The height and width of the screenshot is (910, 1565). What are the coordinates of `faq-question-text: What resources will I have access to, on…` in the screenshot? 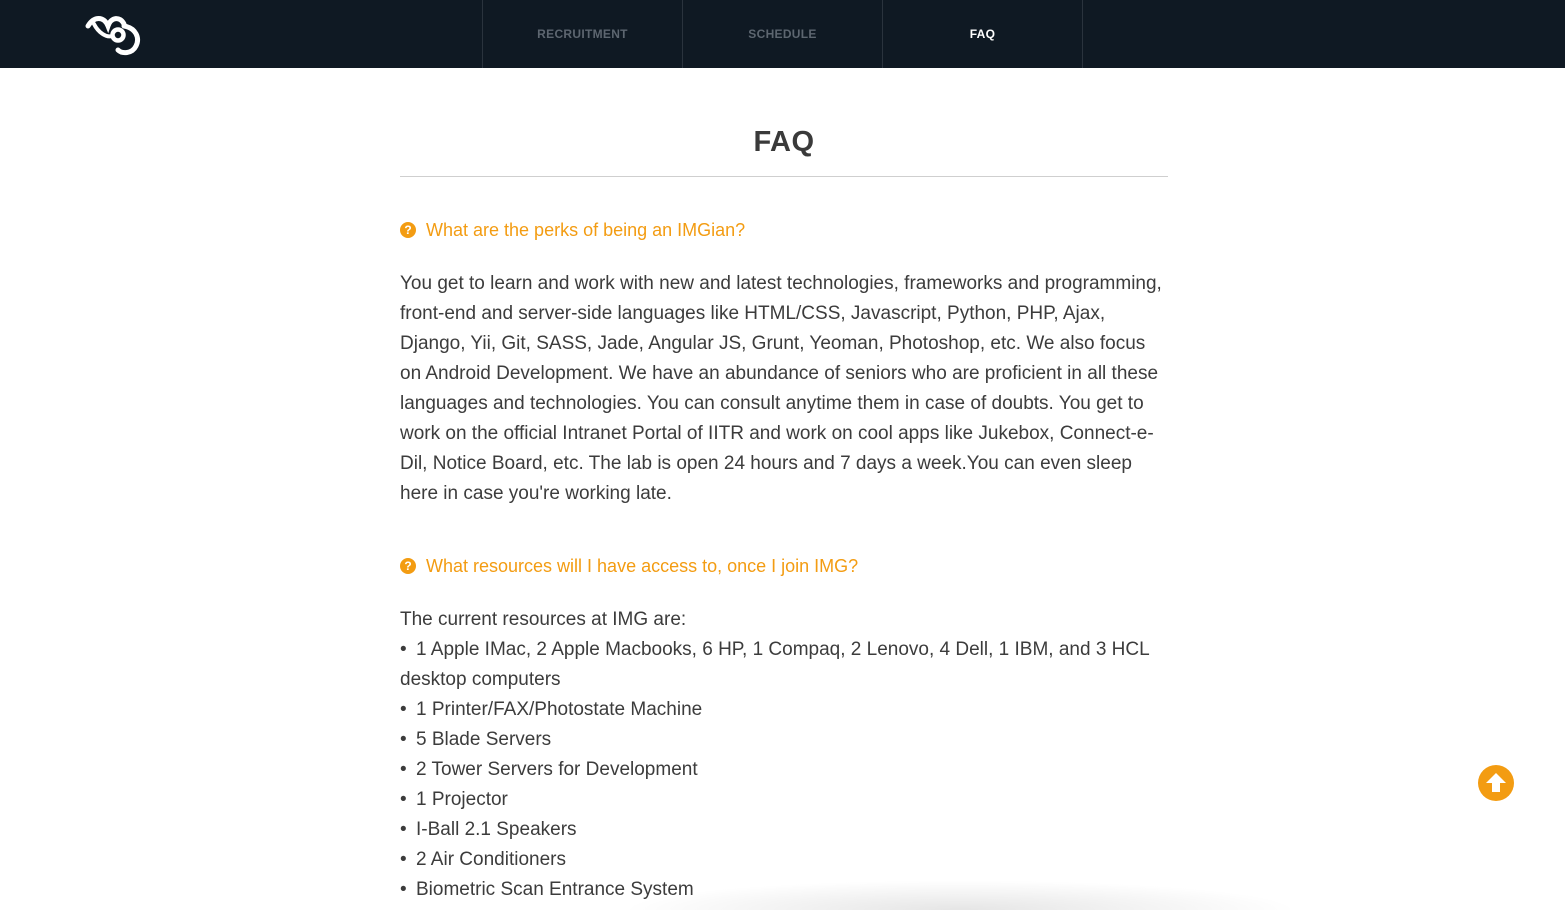 It's located at (642, 566).